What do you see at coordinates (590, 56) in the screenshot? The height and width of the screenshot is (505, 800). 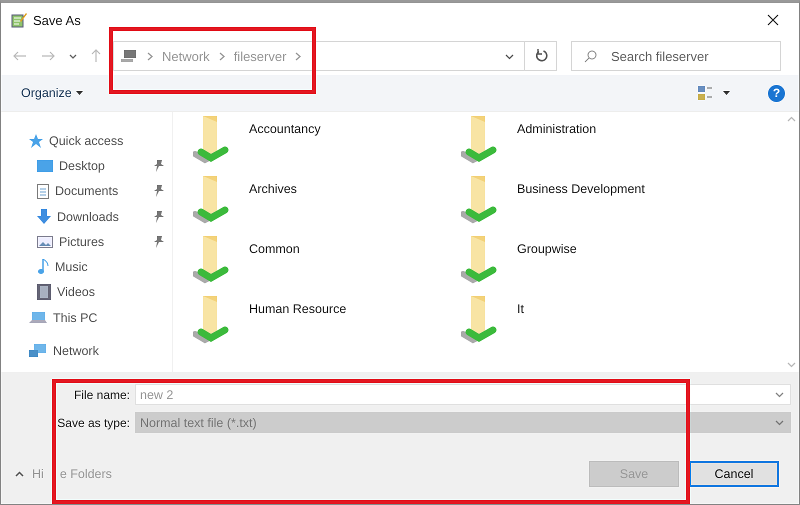 I see `search-icon` at bounding box center [590, 56].